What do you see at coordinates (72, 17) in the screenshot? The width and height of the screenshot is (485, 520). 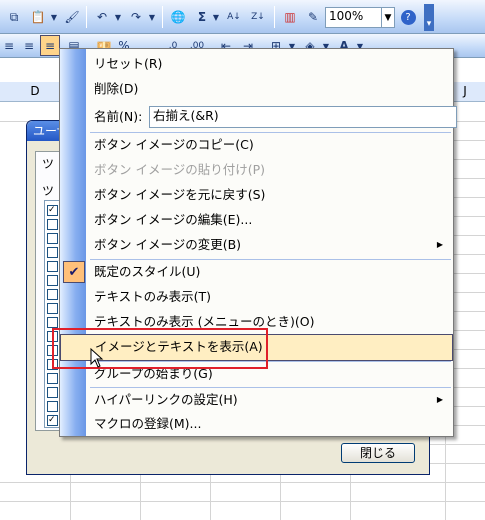 I see `format-painter-icon: 🖌` at bounding box center [72, 17].